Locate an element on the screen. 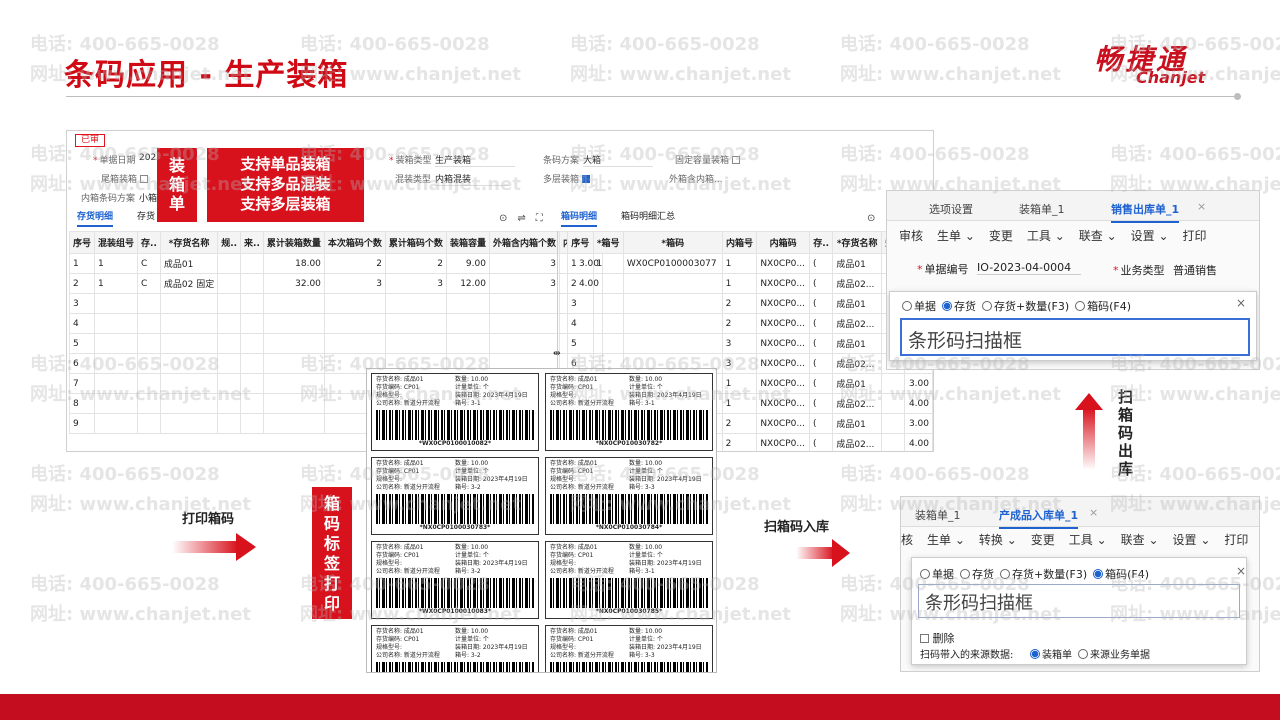 This screenshot has height=720, width=1280. column-header: 规.. is located at coordinates (229, 242).